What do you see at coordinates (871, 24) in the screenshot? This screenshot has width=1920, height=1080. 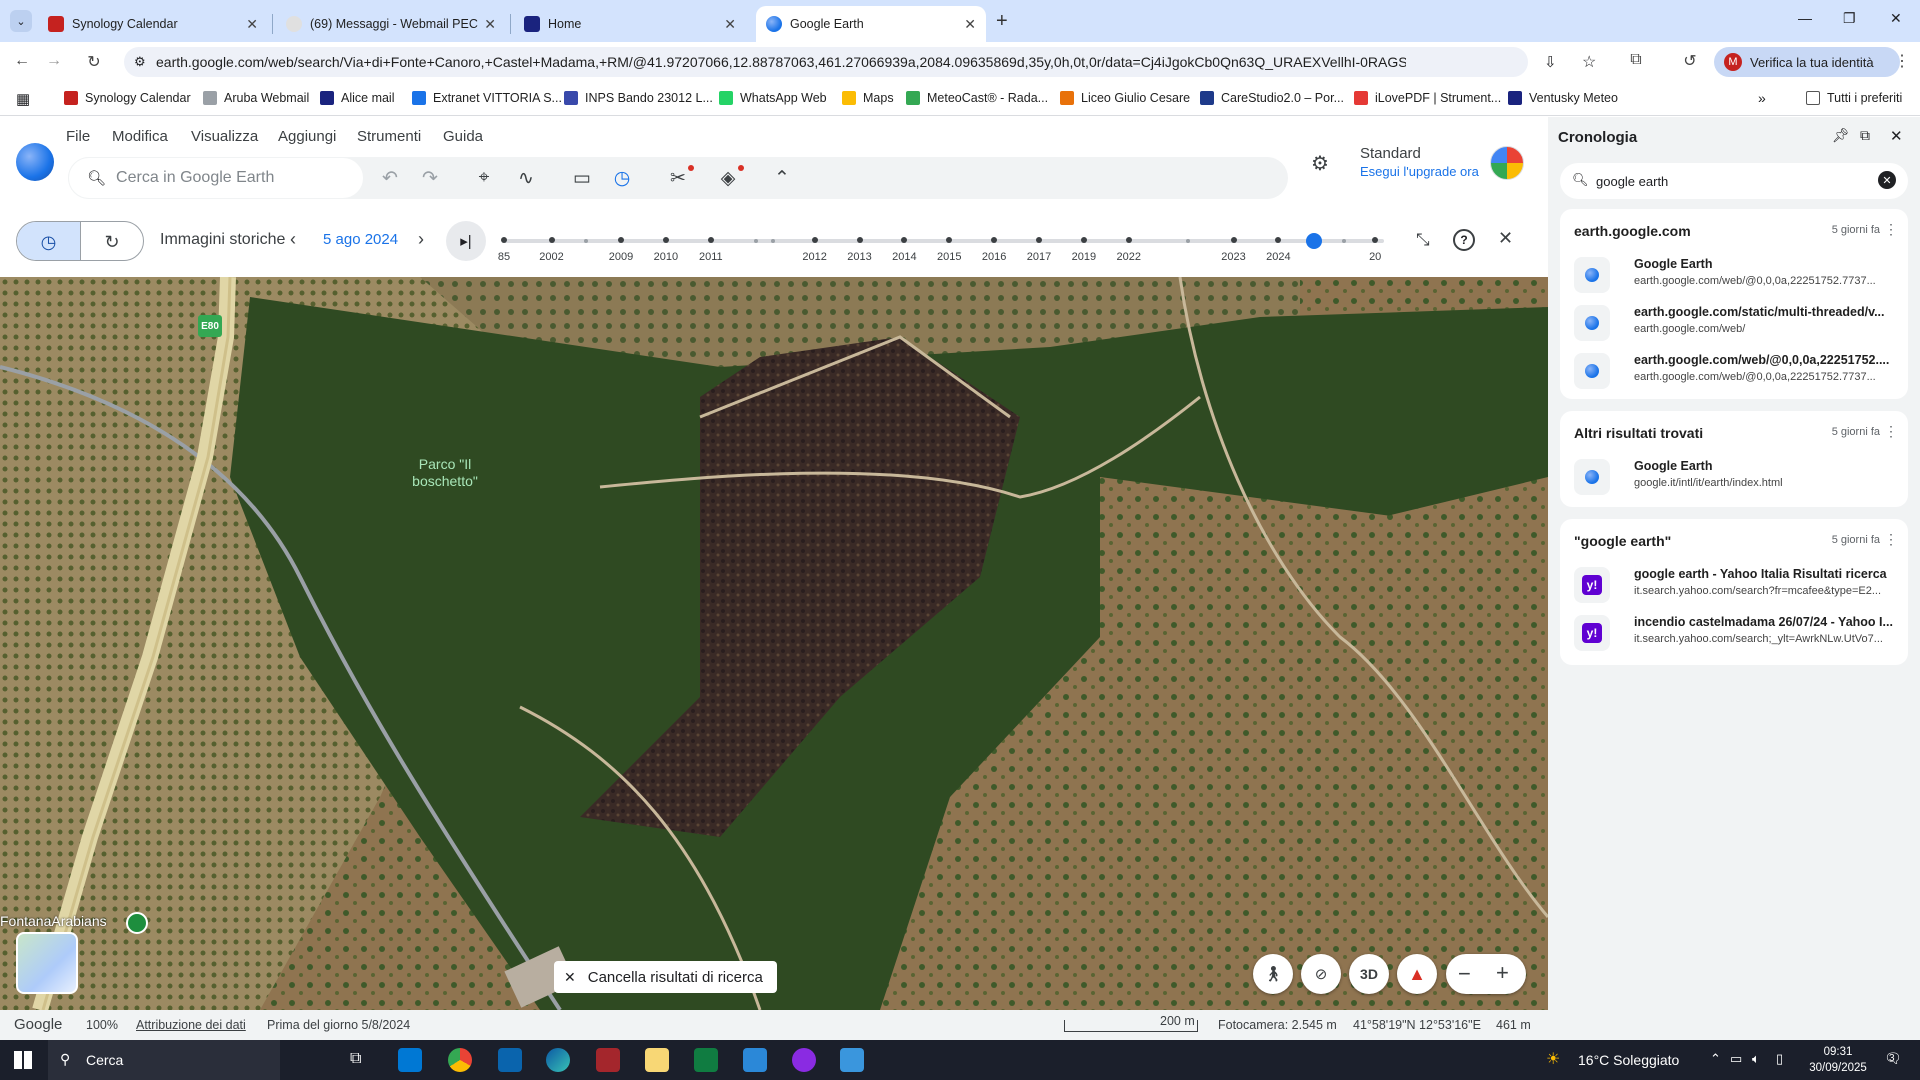 I see `tab-google-earth: Google Earth ✕` at bounding box center [871, 24].